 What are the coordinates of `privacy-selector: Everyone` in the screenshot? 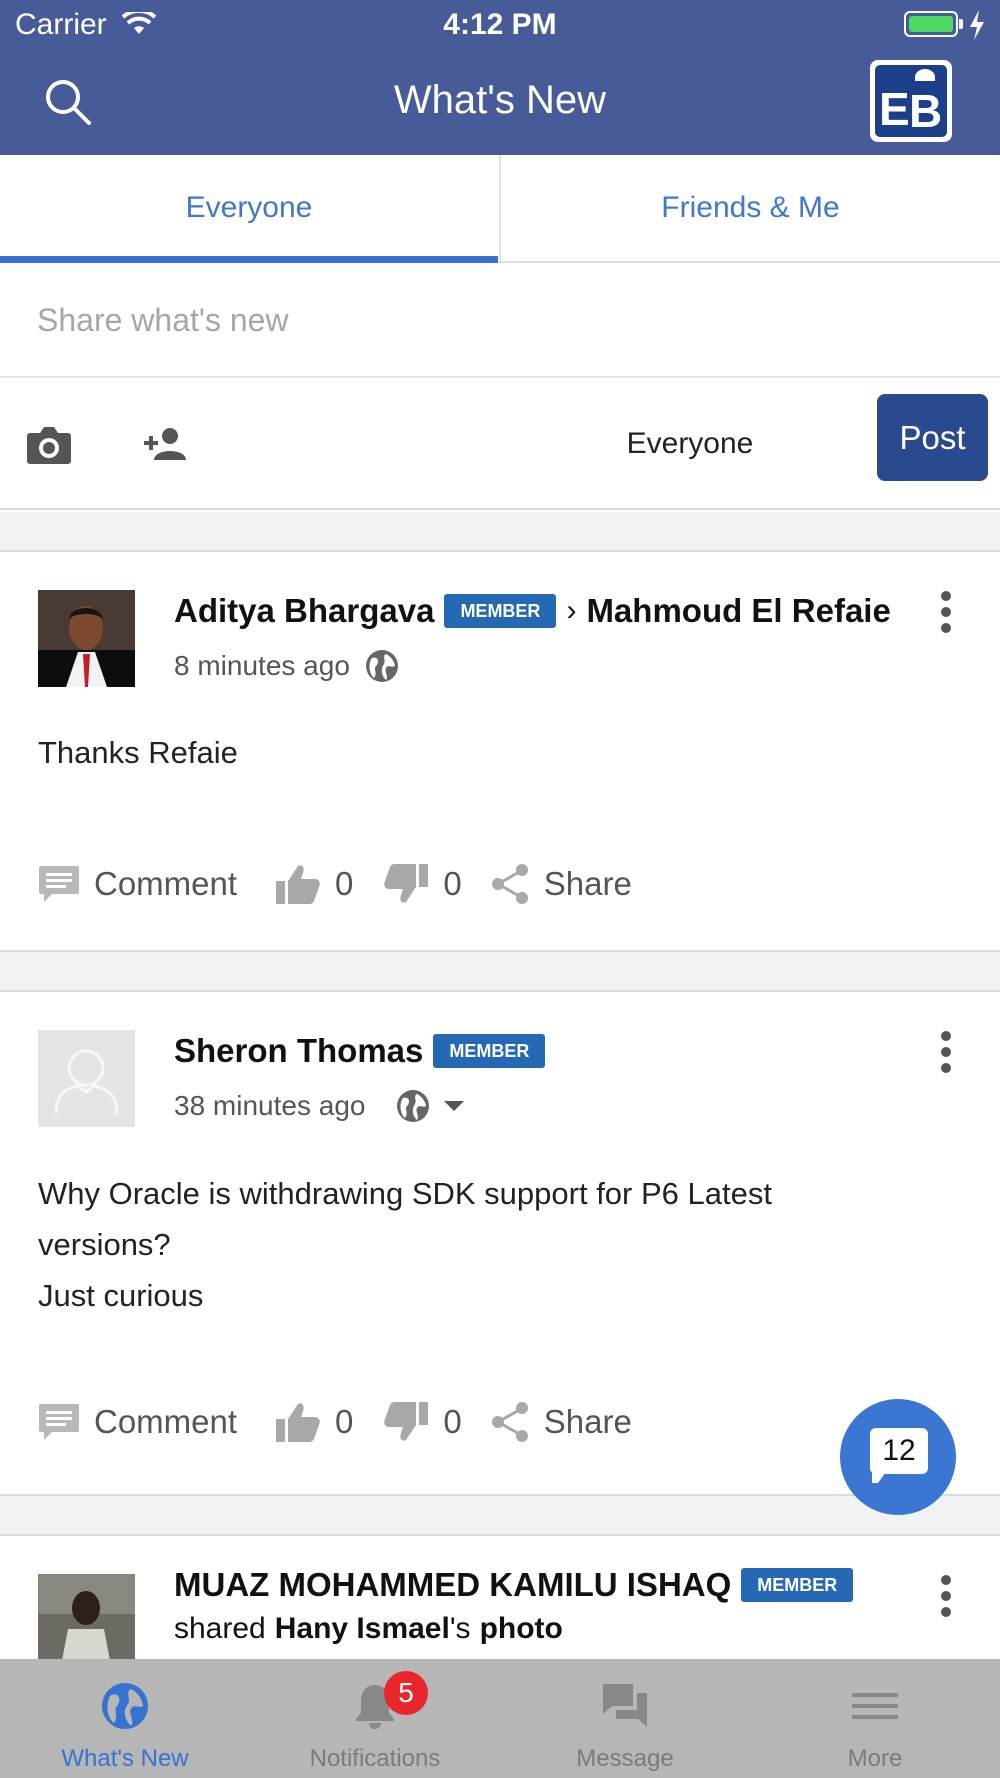 It's located at (690, 444).